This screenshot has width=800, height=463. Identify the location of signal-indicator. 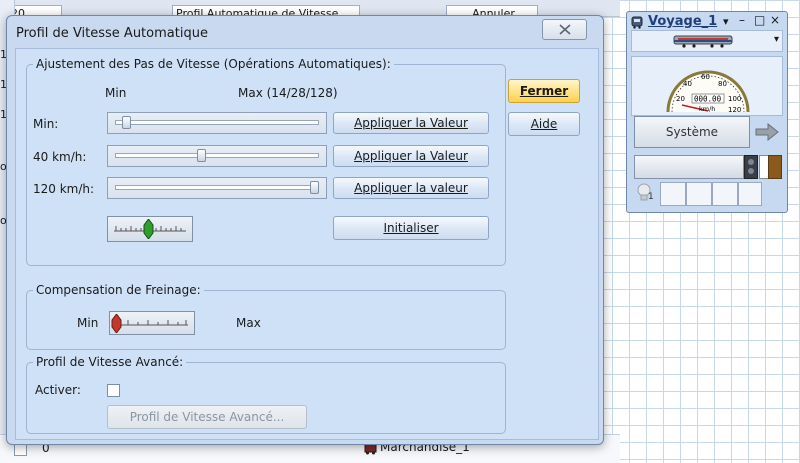
(751, 167).